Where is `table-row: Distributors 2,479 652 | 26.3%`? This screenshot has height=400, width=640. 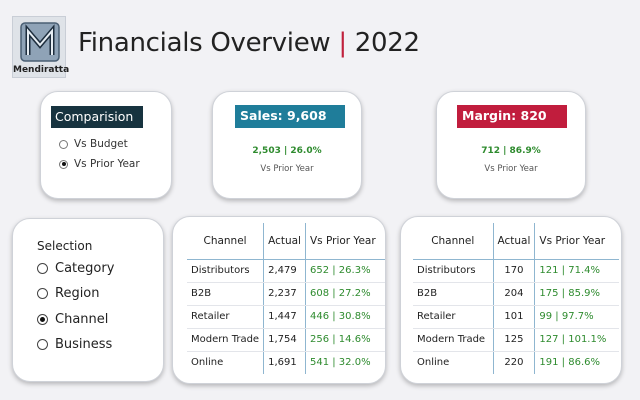 table-row: Distributors 2,479 652 | 26.3% is located at coordinates (286, 271).